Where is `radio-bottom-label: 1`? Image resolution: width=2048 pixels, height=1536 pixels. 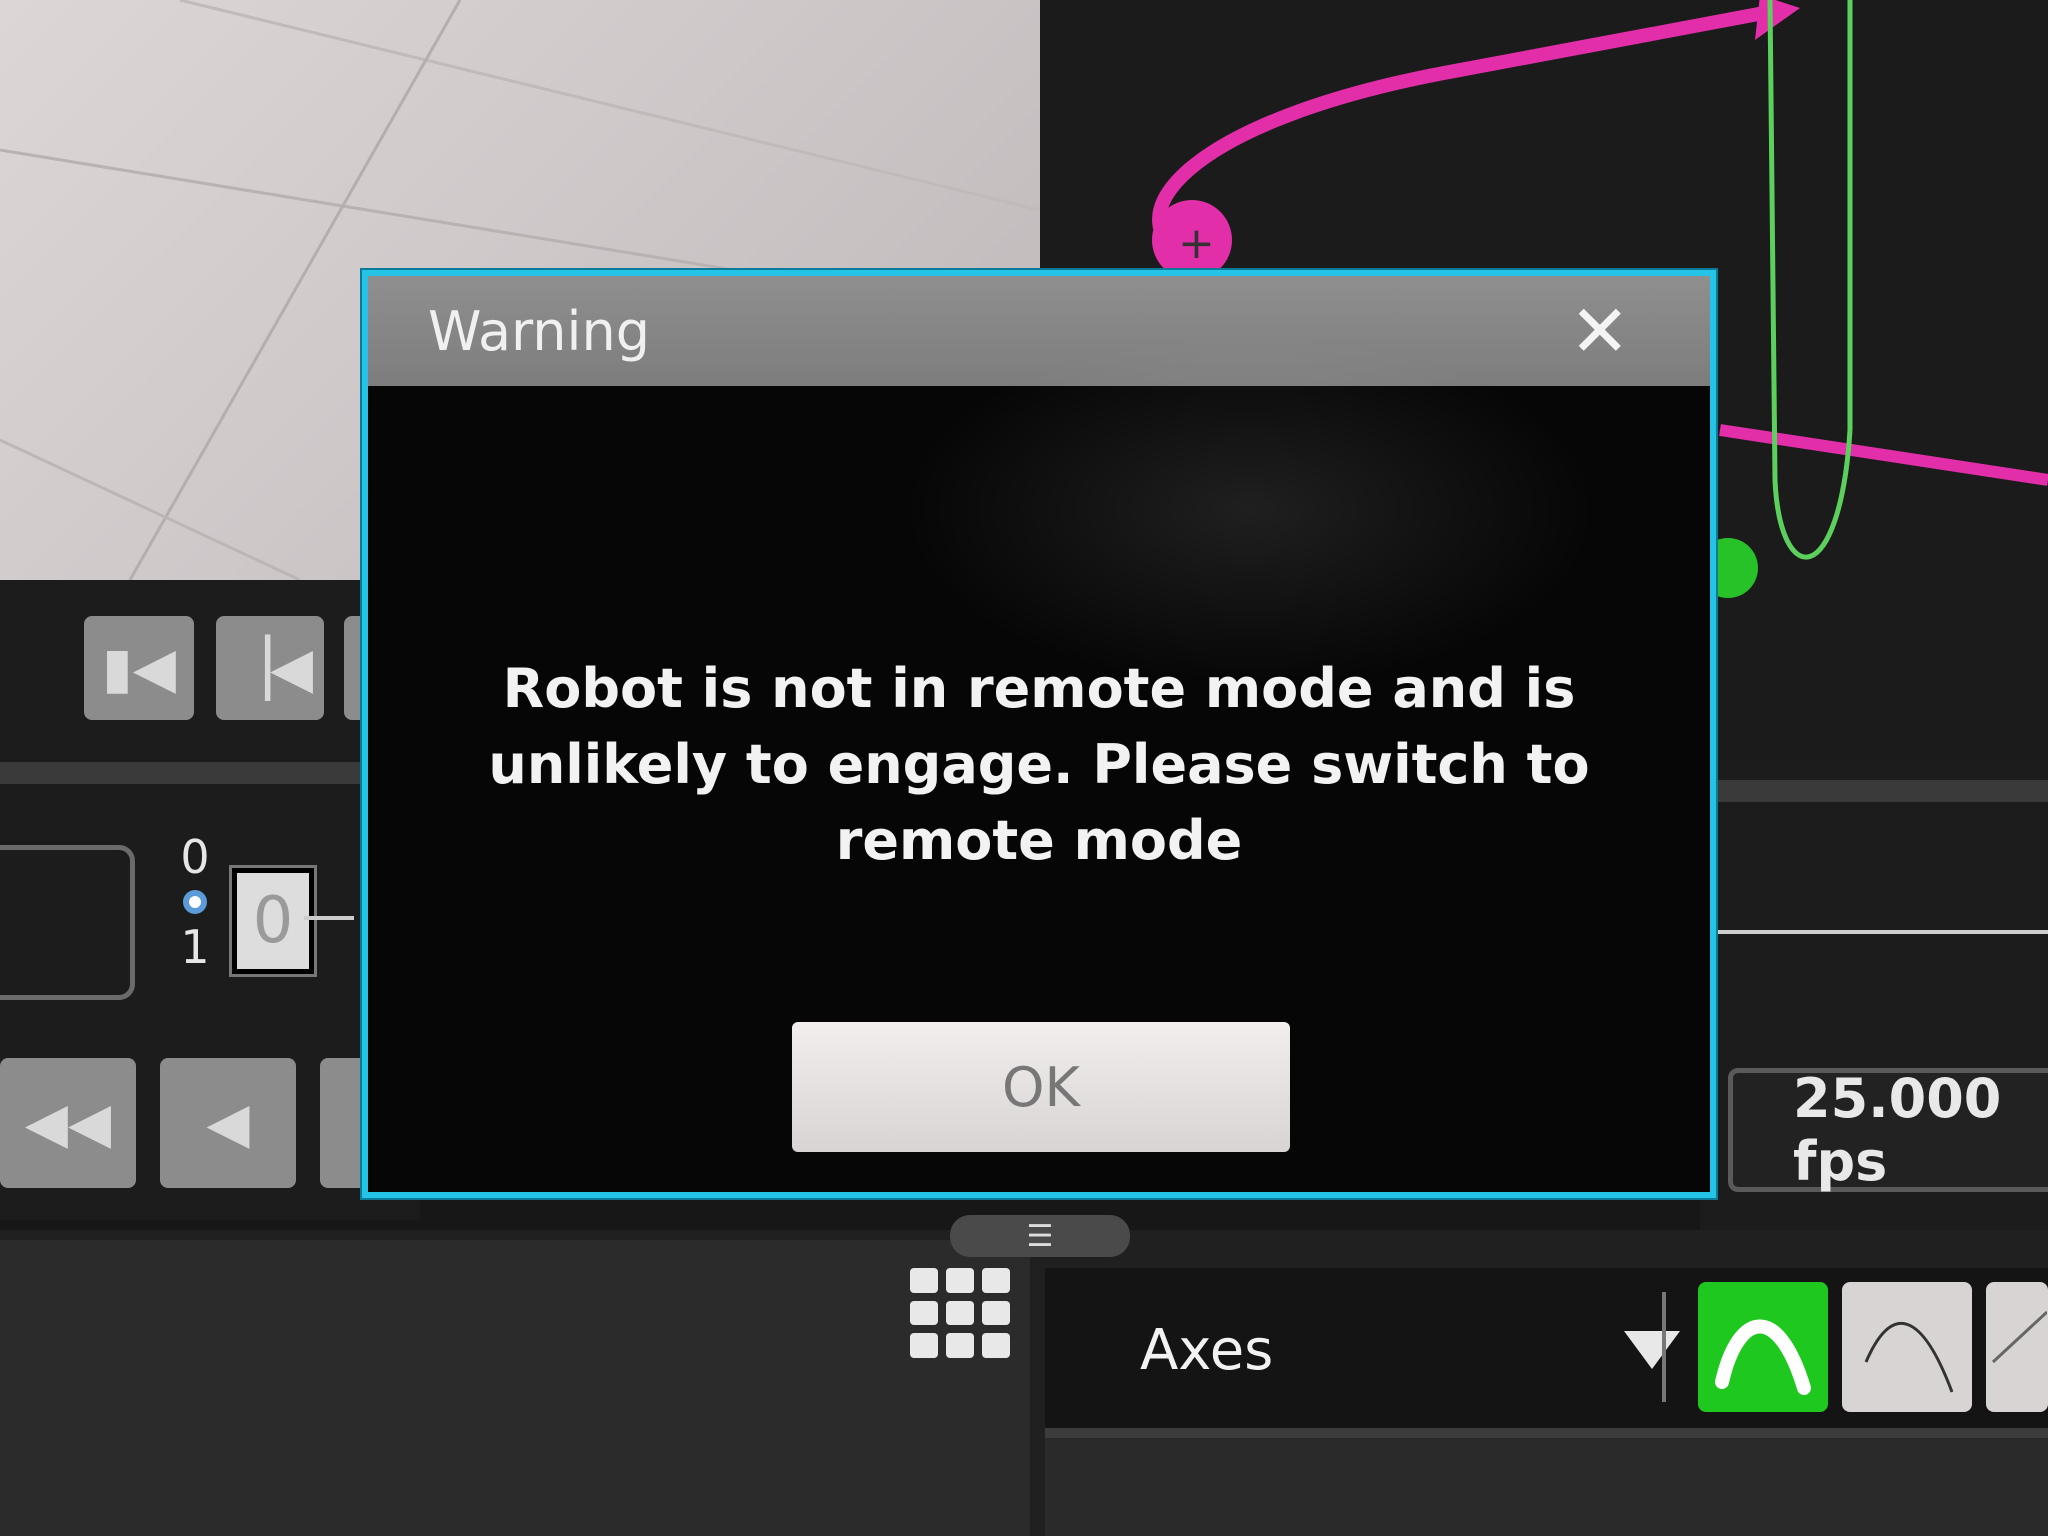
radio-bottom-label: 1 is located at coordinates (195, 947).